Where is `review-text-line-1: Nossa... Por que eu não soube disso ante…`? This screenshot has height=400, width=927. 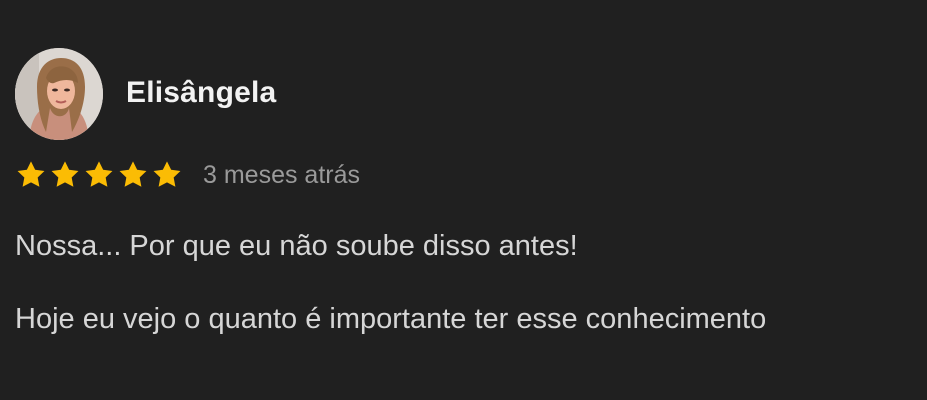
review-text-line-1: Nossa... Por que eu não soube disso ante… is located at coordinates (296, 246).